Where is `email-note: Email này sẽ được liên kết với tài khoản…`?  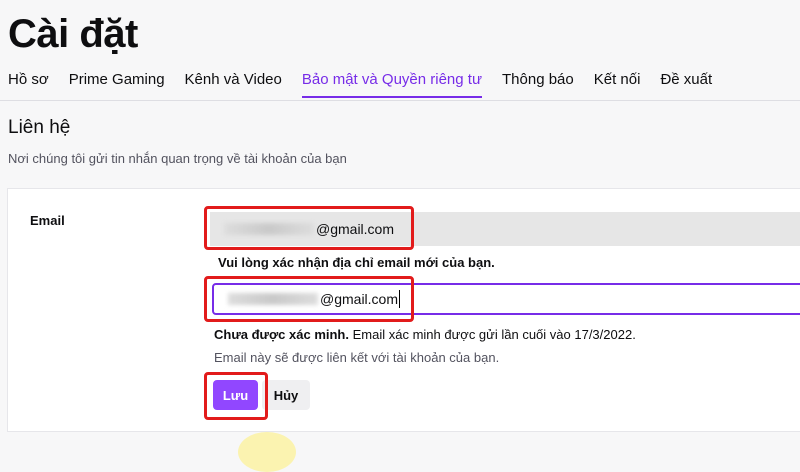
email-note: Email này sẽ được liên kết với tài khoản… is located at coordinates (357, 357).